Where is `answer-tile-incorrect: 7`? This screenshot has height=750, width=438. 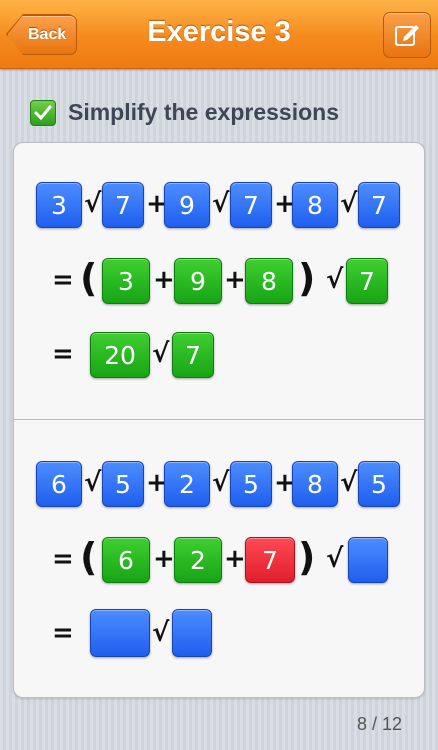 answer-tile-incorrect: 7 is located at coordinates (270, 560).